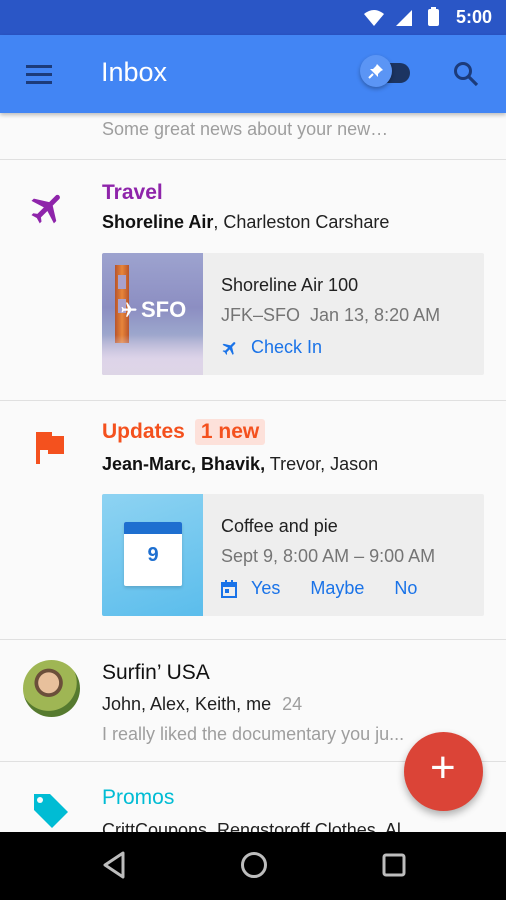  I want to click on flag-icon, so click(50, 448).